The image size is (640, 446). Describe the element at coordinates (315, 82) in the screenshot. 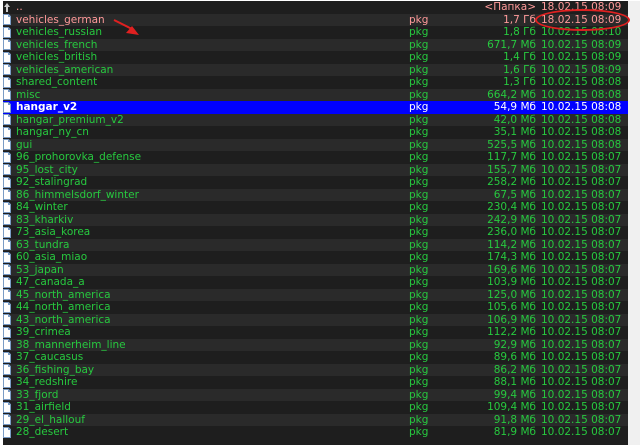

I see `file-row: shared_content pkg 1,3 Гб 10.02.15 08:08` at that location.